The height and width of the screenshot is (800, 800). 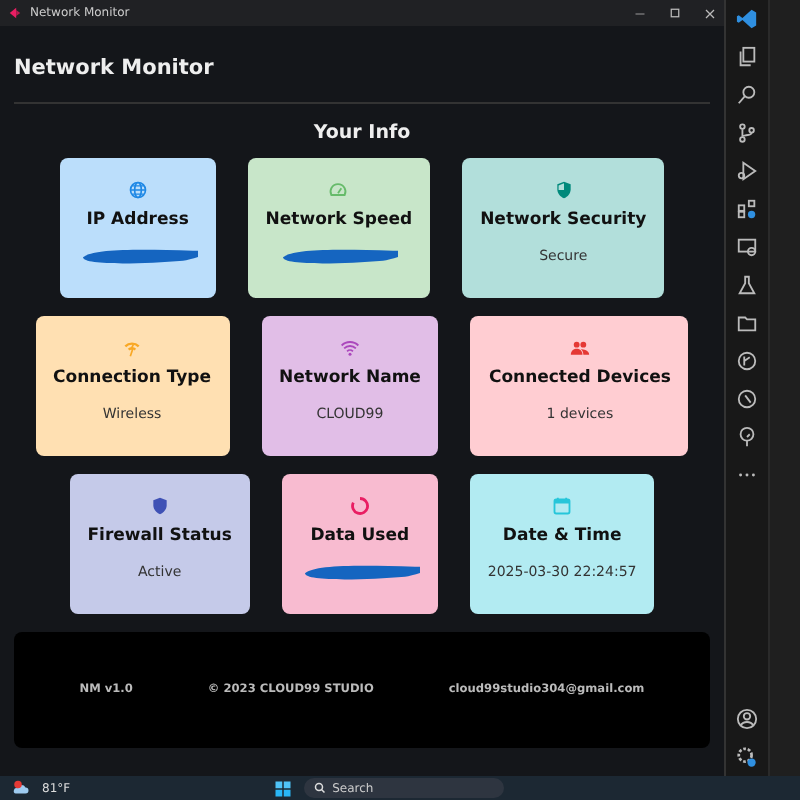 I want to click on ring-icon, so click(x=359, y=506).